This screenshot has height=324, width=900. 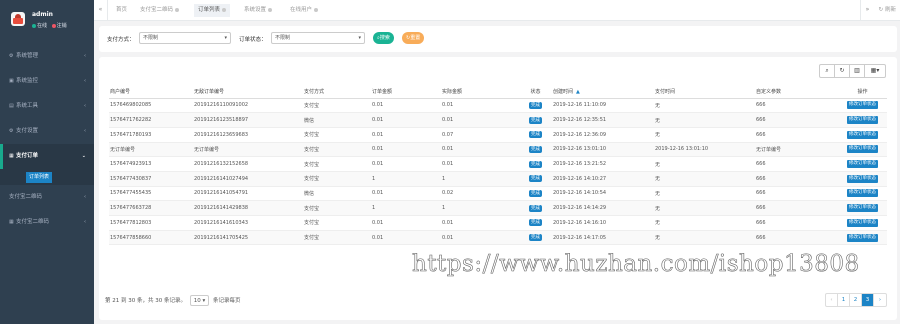 I want to click on search-button-label: 搜索, so click(x=384, y=38).